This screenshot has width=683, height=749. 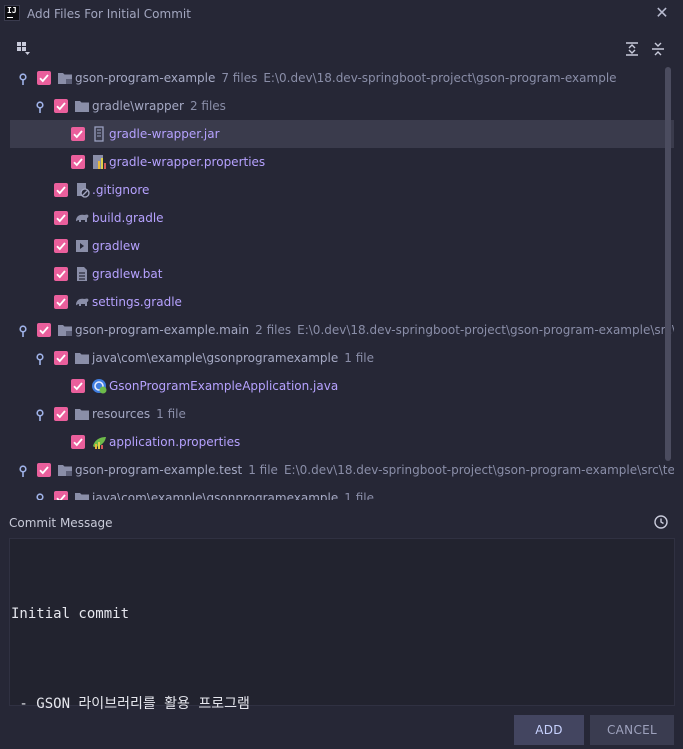 I want to click on spring-properties-icon, so click(x=99, y=442).